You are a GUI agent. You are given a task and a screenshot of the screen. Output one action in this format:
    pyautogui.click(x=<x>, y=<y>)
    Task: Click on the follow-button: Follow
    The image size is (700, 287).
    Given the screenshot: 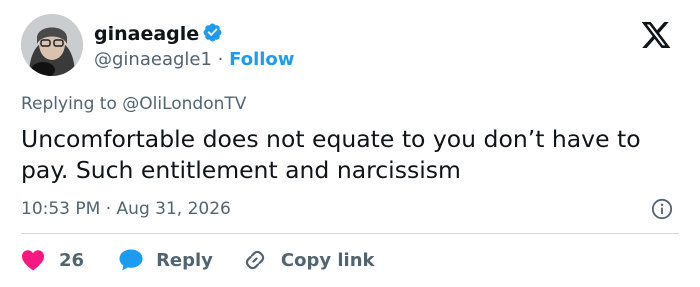 What is the action you would take?
    pyautogui.click(x=261, y=59)
    